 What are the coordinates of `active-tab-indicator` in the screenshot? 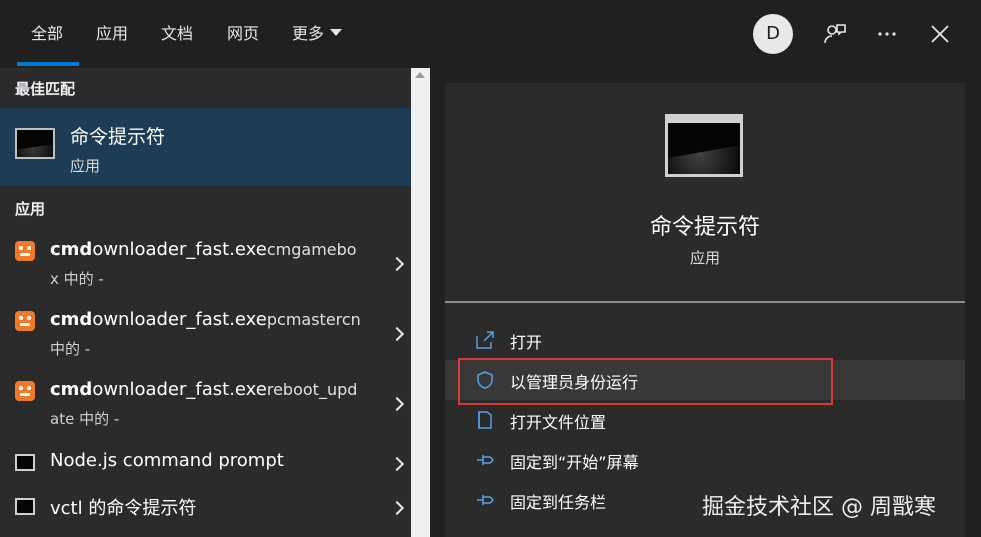 It's located at (48, 64).